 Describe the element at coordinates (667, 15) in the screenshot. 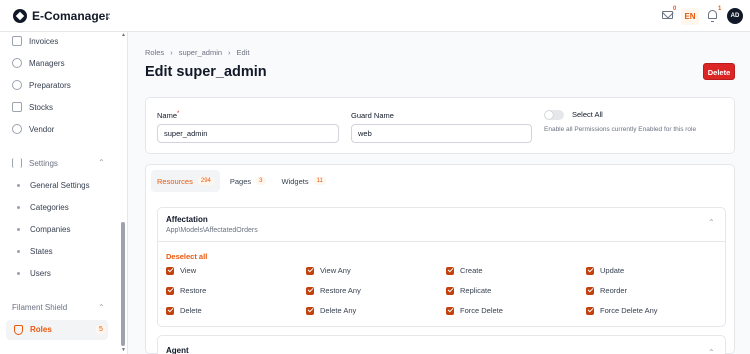

I see `mail-icon` at that location.